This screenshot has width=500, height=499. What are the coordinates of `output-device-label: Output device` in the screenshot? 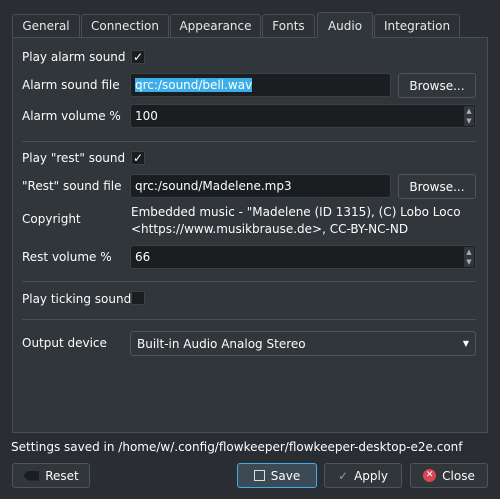 It's located at (64, 343).